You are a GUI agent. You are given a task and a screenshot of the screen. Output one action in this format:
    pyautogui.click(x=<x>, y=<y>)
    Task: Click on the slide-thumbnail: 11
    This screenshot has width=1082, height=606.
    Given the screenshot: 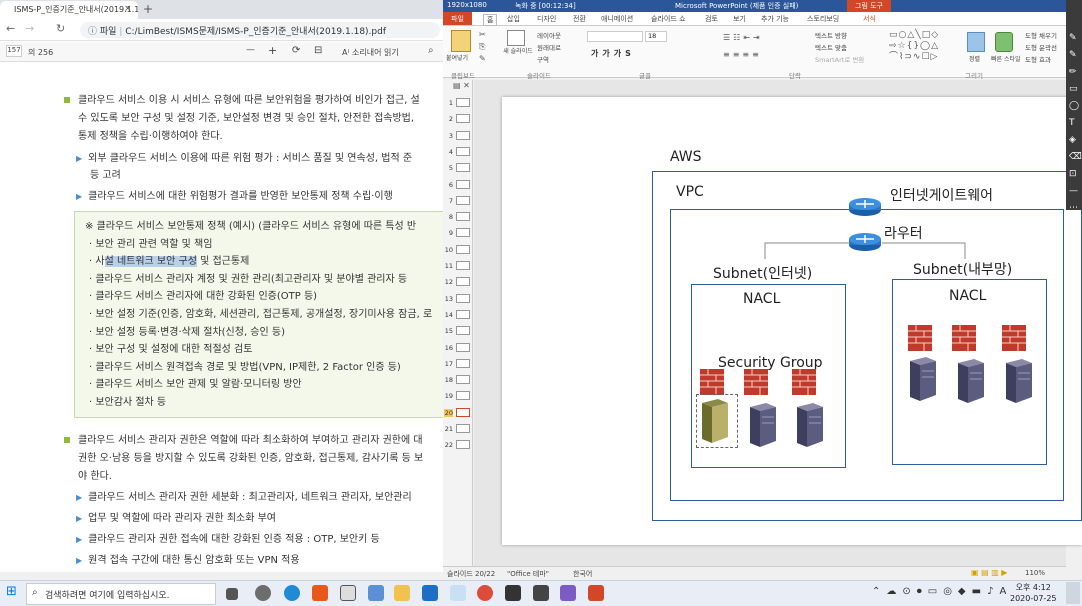 What is the action you would take?
    pyautogui.click(x=458, y=266)
    